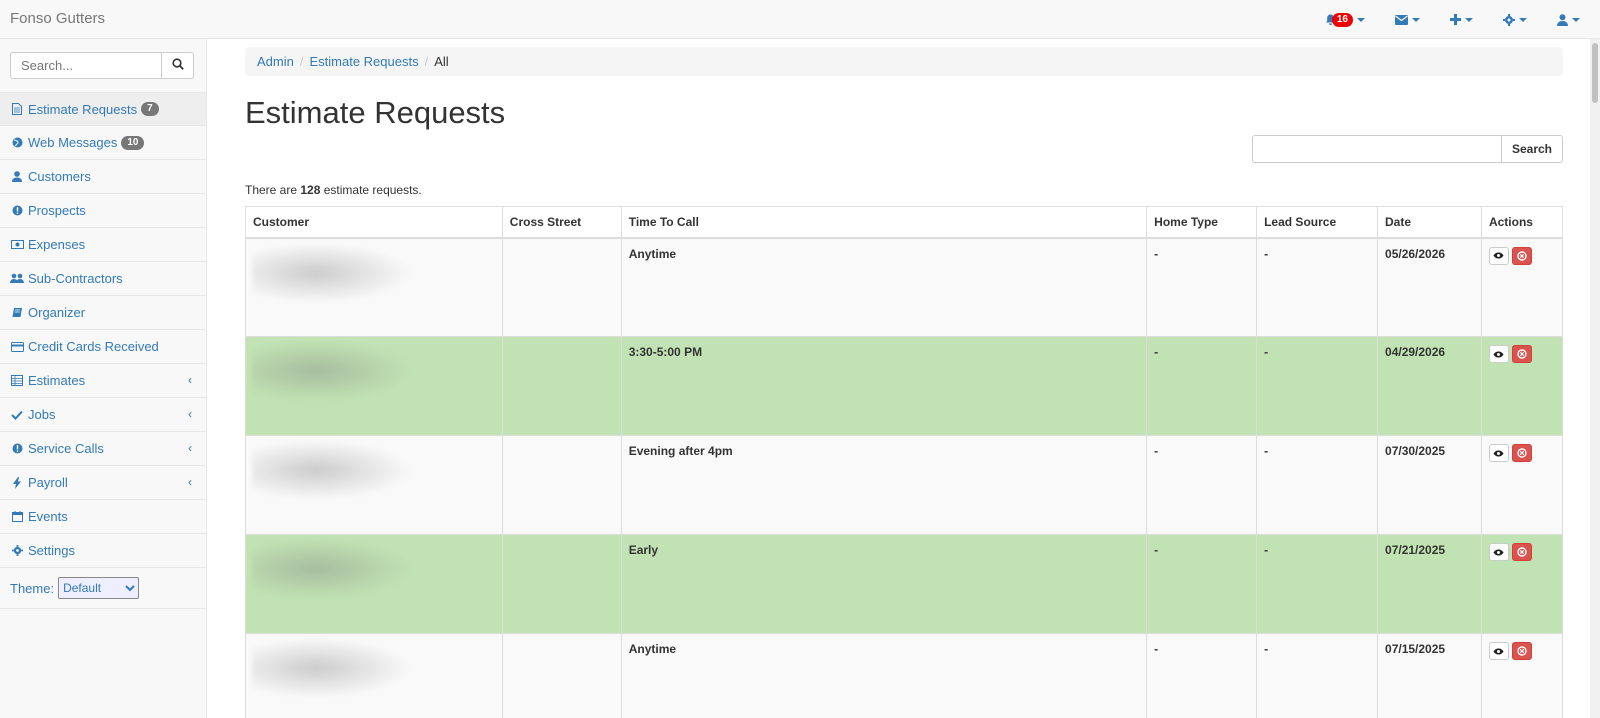 The height and width of the screenshot is (718, 1600). Describe the element at coordinates (73, 142) in the screenshot. I see `sidebar-item-label: Web Messages` at that location.